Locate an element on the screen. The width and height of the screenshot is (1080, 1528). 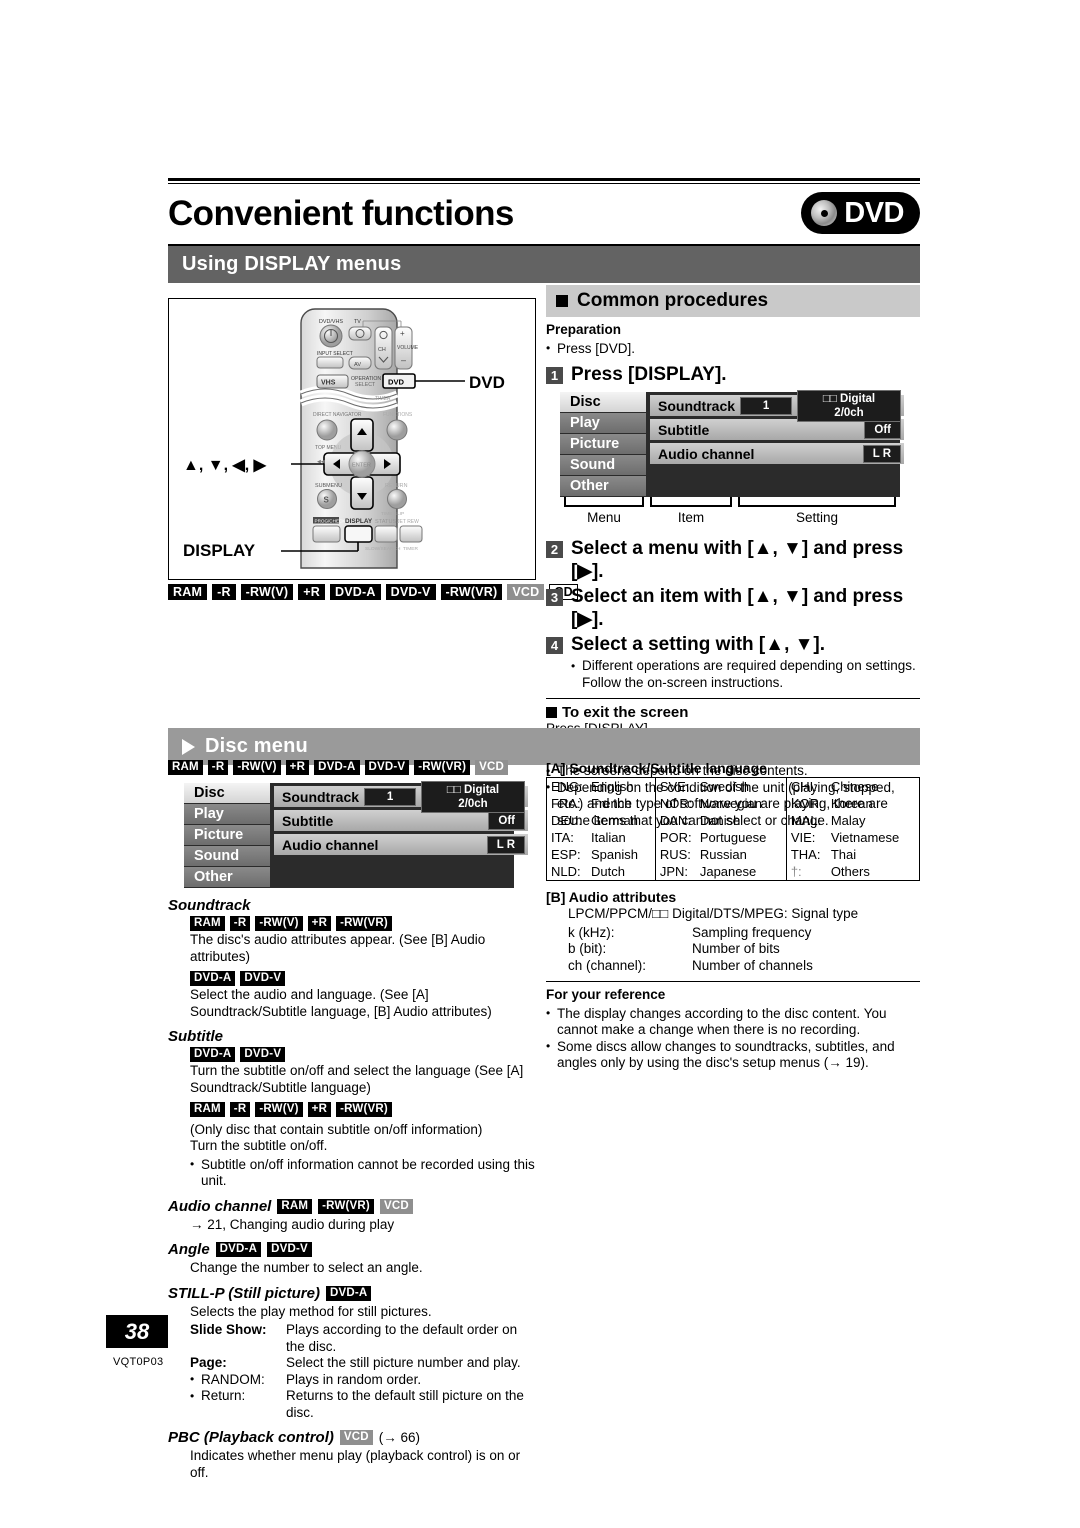
badge-dm-dvd-v: DVD-V is located at coordinates (387, 767).